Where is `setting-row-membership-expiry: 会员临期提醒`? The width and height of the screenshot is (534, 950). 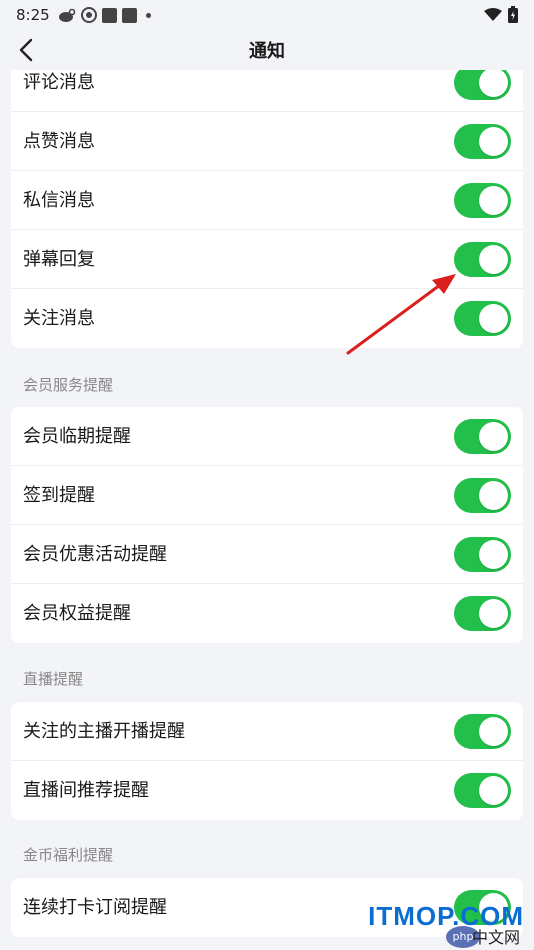 setting-row-membership-expiry: 会员临期提醒 is located at coordinates (267, 436).